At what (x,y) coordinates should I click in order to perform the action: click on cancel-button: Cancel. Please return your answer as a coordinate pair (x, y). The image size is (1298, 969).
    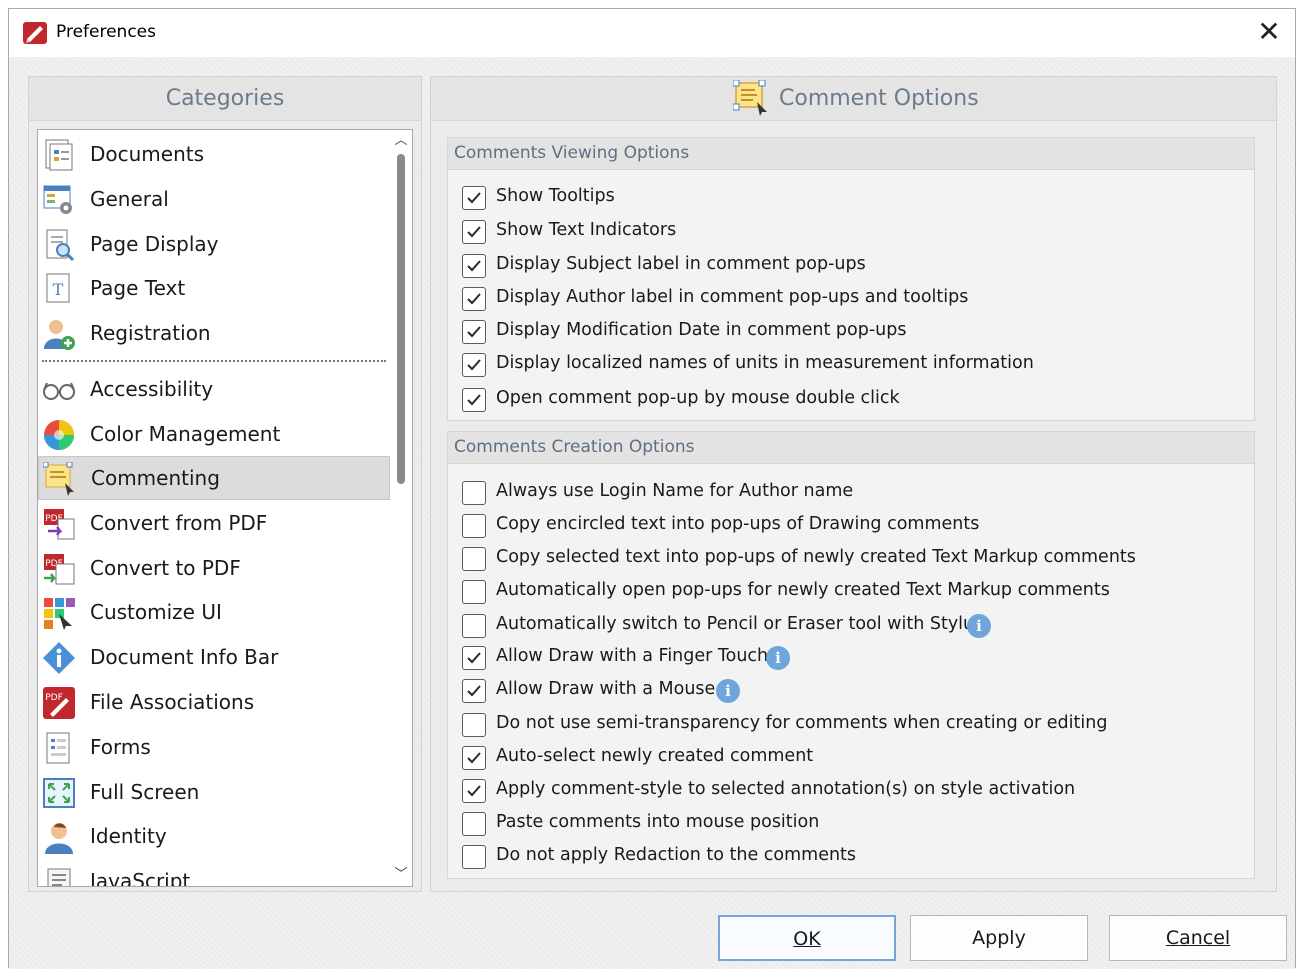
    Looking at the image, I should click on (1198, 938).